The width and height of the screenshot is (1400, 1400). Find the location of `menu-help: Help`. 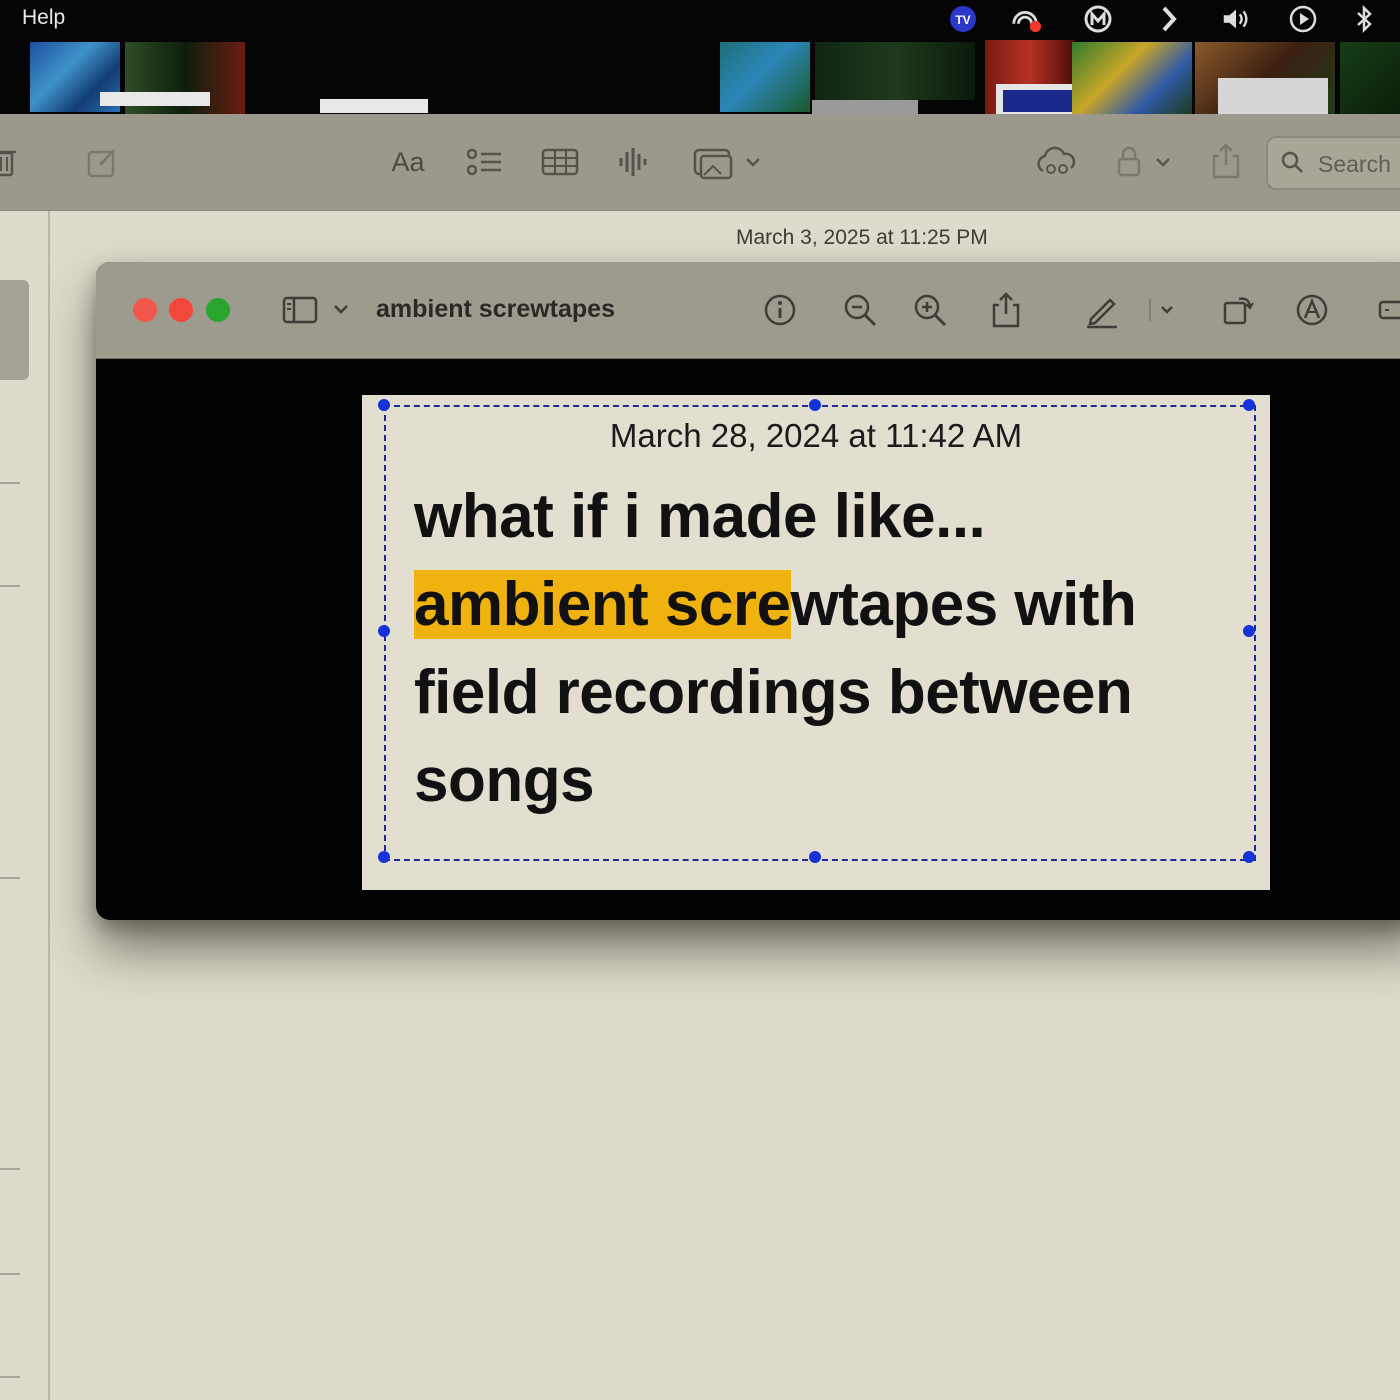

menu-help: Help is located at coordinates (43, 18).